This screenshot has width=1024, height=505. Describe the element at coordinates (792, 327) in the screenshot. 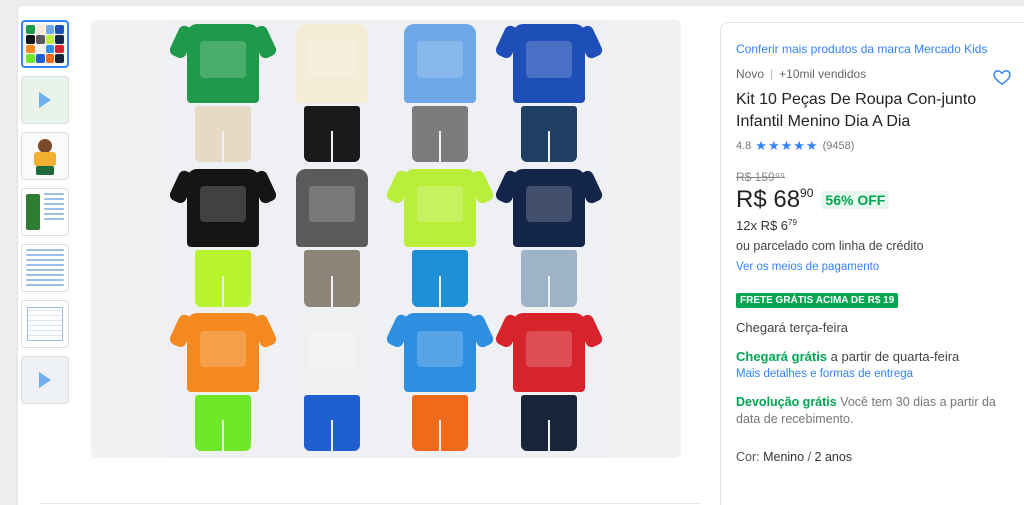

I see `arrival-info: Chegará terça-feira` at that location.